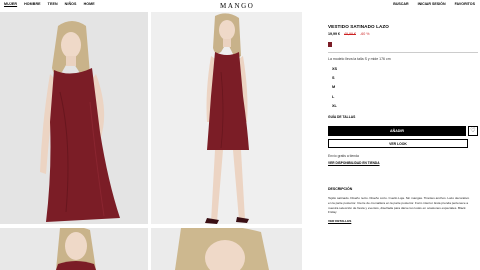  What do you see at coordinates (330, 44) in the screenshot?
I see `color-swatch` at bounding box center [330, 44].